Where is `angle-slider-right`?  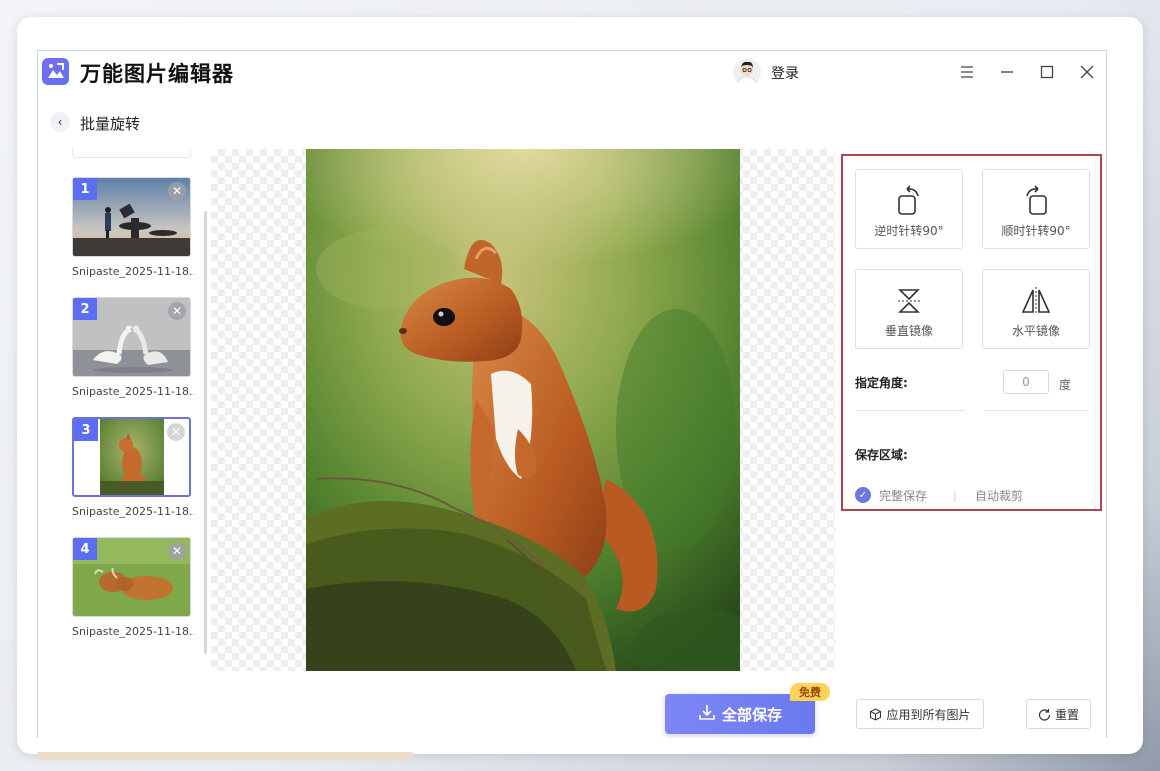 angle-slider-right is located at coordinates (1037, 410).